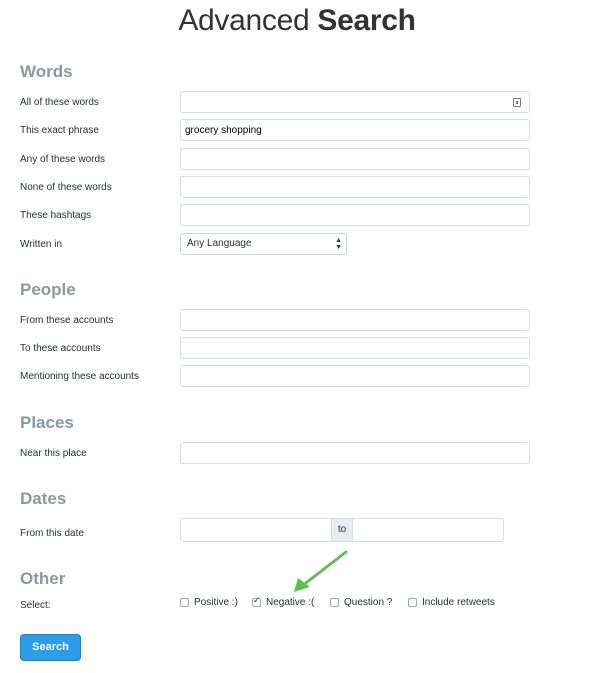 This screenshot has height=673, width=594. What do you see at coordinates (412, 602) in the screenshot?
I see `include-retweets-checkbox` at bounding box center [412, 602].